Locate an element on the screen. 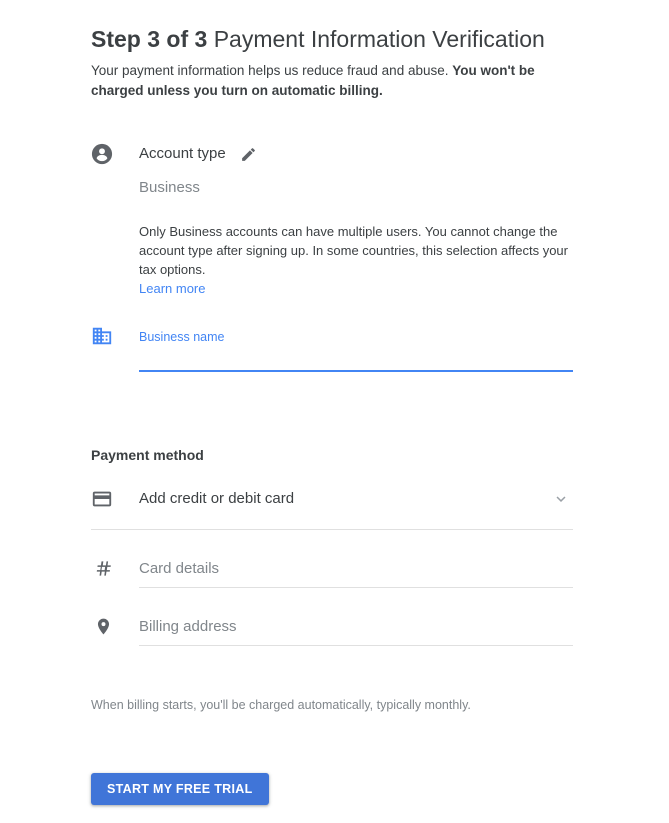  payment-method-selected-value: Add credit or debit card is located at coordinates (217, 498).